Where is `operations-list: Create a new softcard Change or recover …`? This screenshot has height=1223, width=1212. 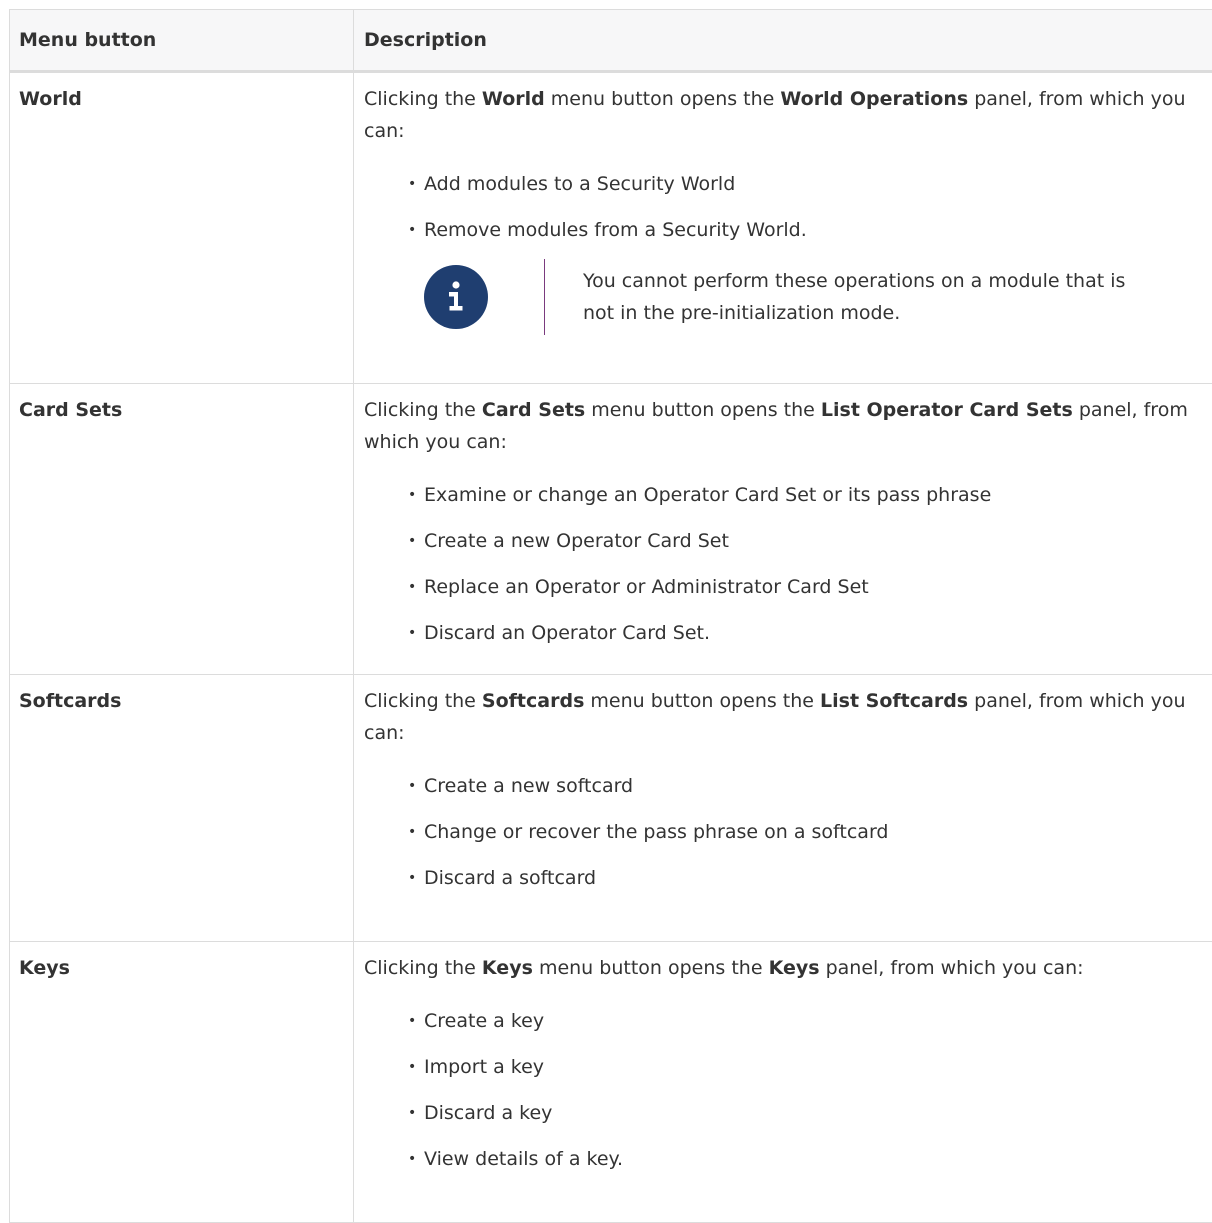
operations-list: Create a new softcard Change or recover … is located at coordinates (783, 832).